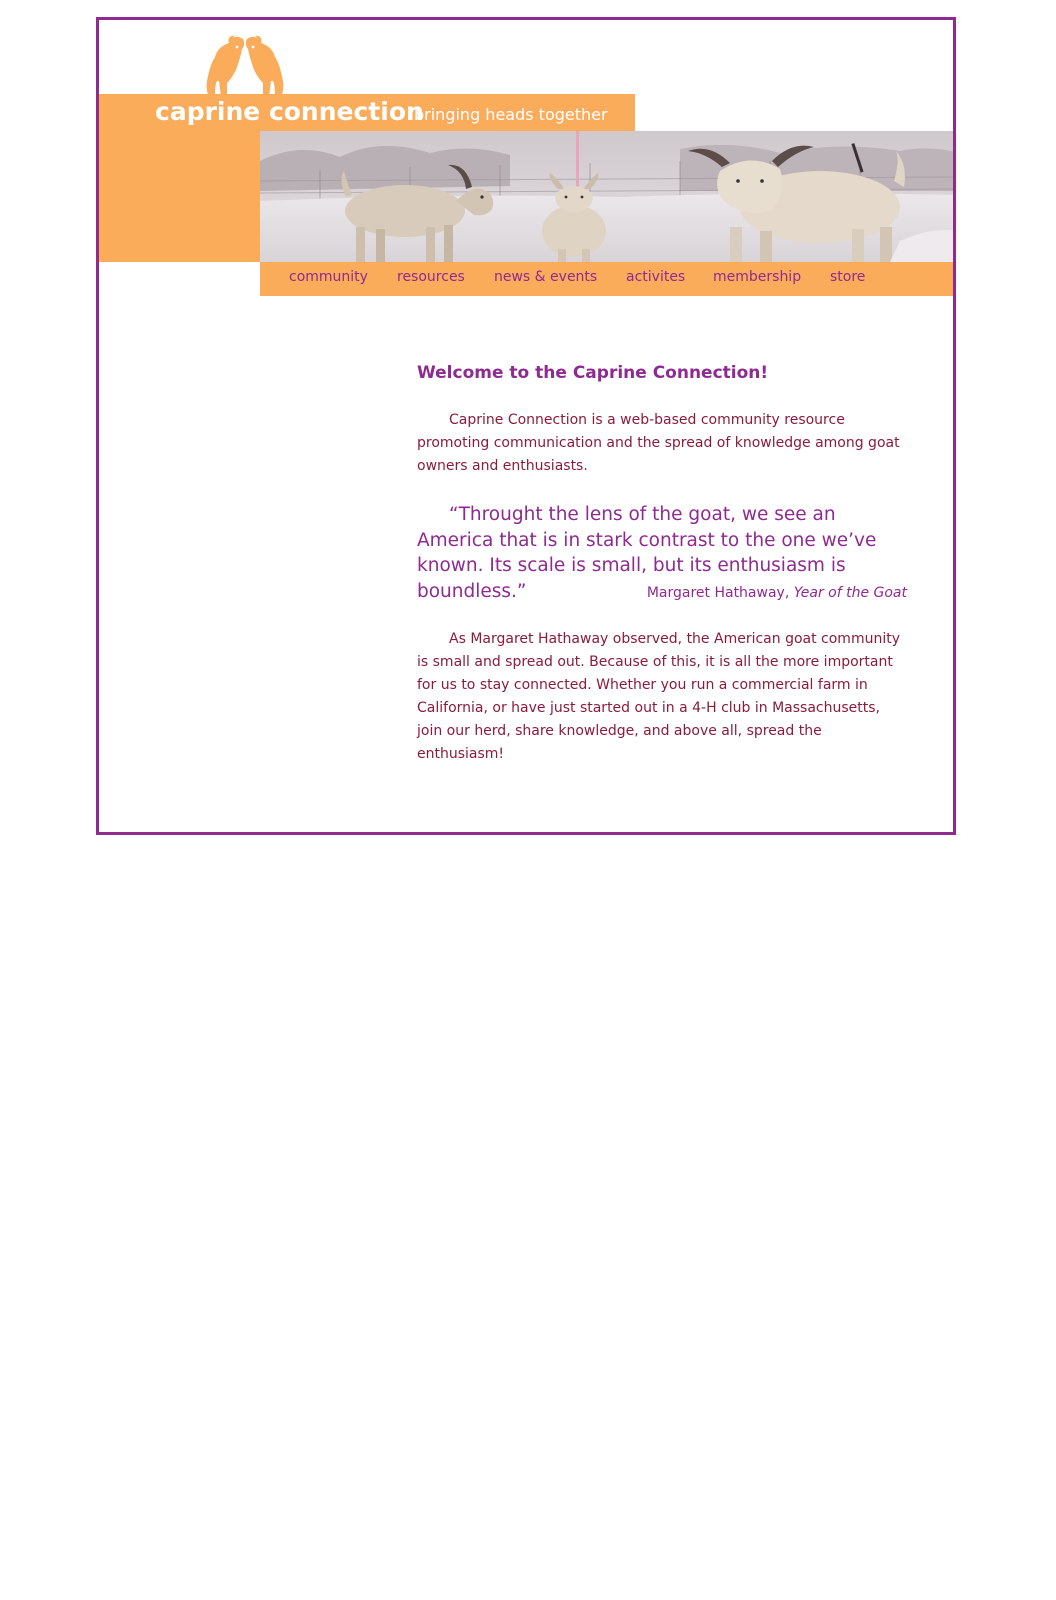  What do you see at coordinates (720, 593) in the screenshot?
I see `attribution-author: Margaret Hathaway,` at bounding box center [720, 593].